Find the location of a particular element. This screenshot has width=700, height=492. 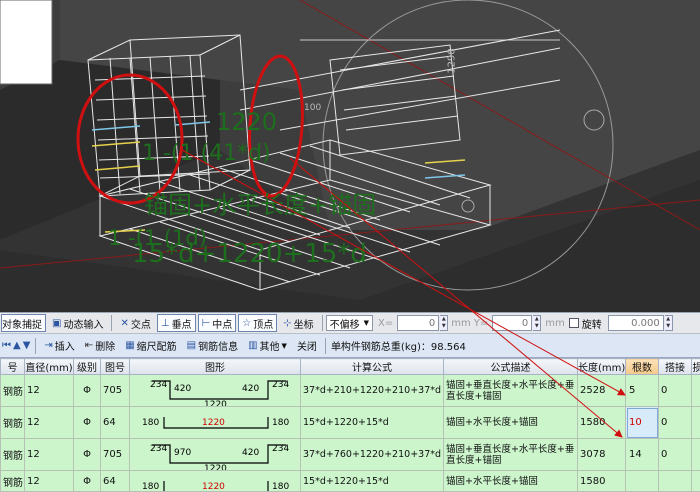

y-input: 0 is located at coordinates (512, 323).